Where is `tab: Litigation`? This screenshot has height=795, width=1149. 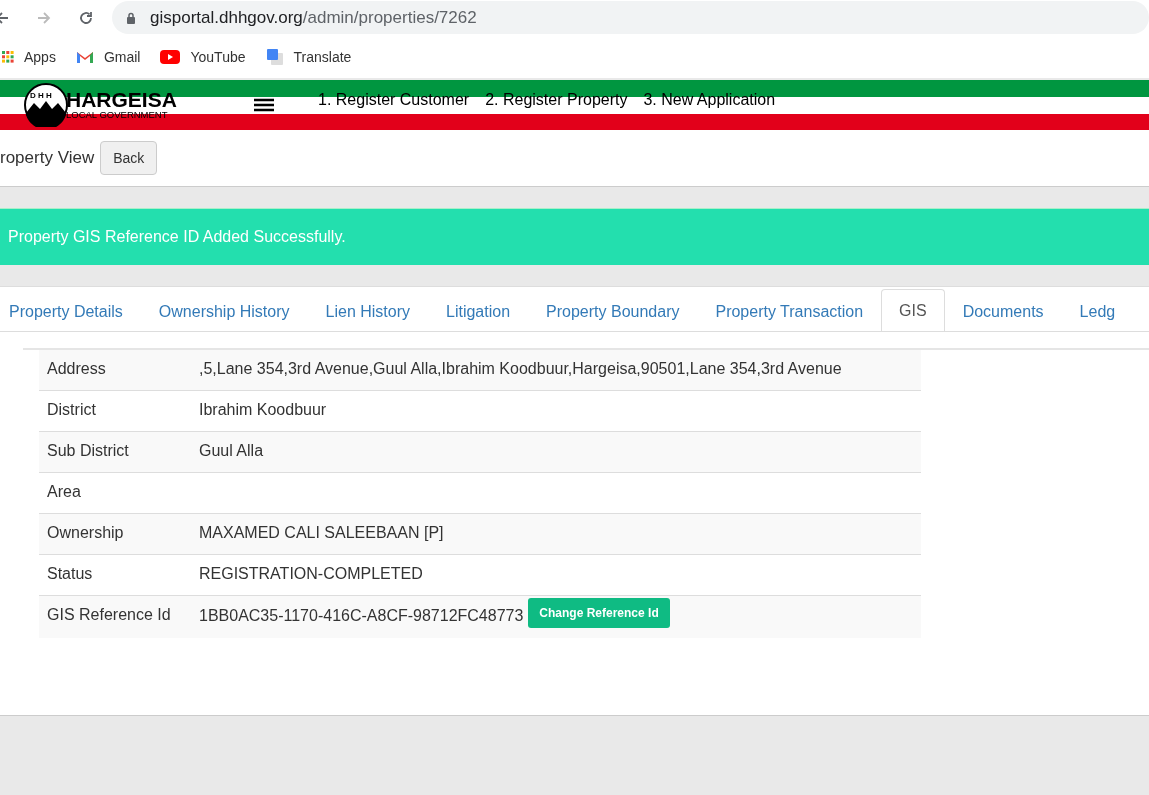
tab: Litigation is located at coordinates (478, 310).